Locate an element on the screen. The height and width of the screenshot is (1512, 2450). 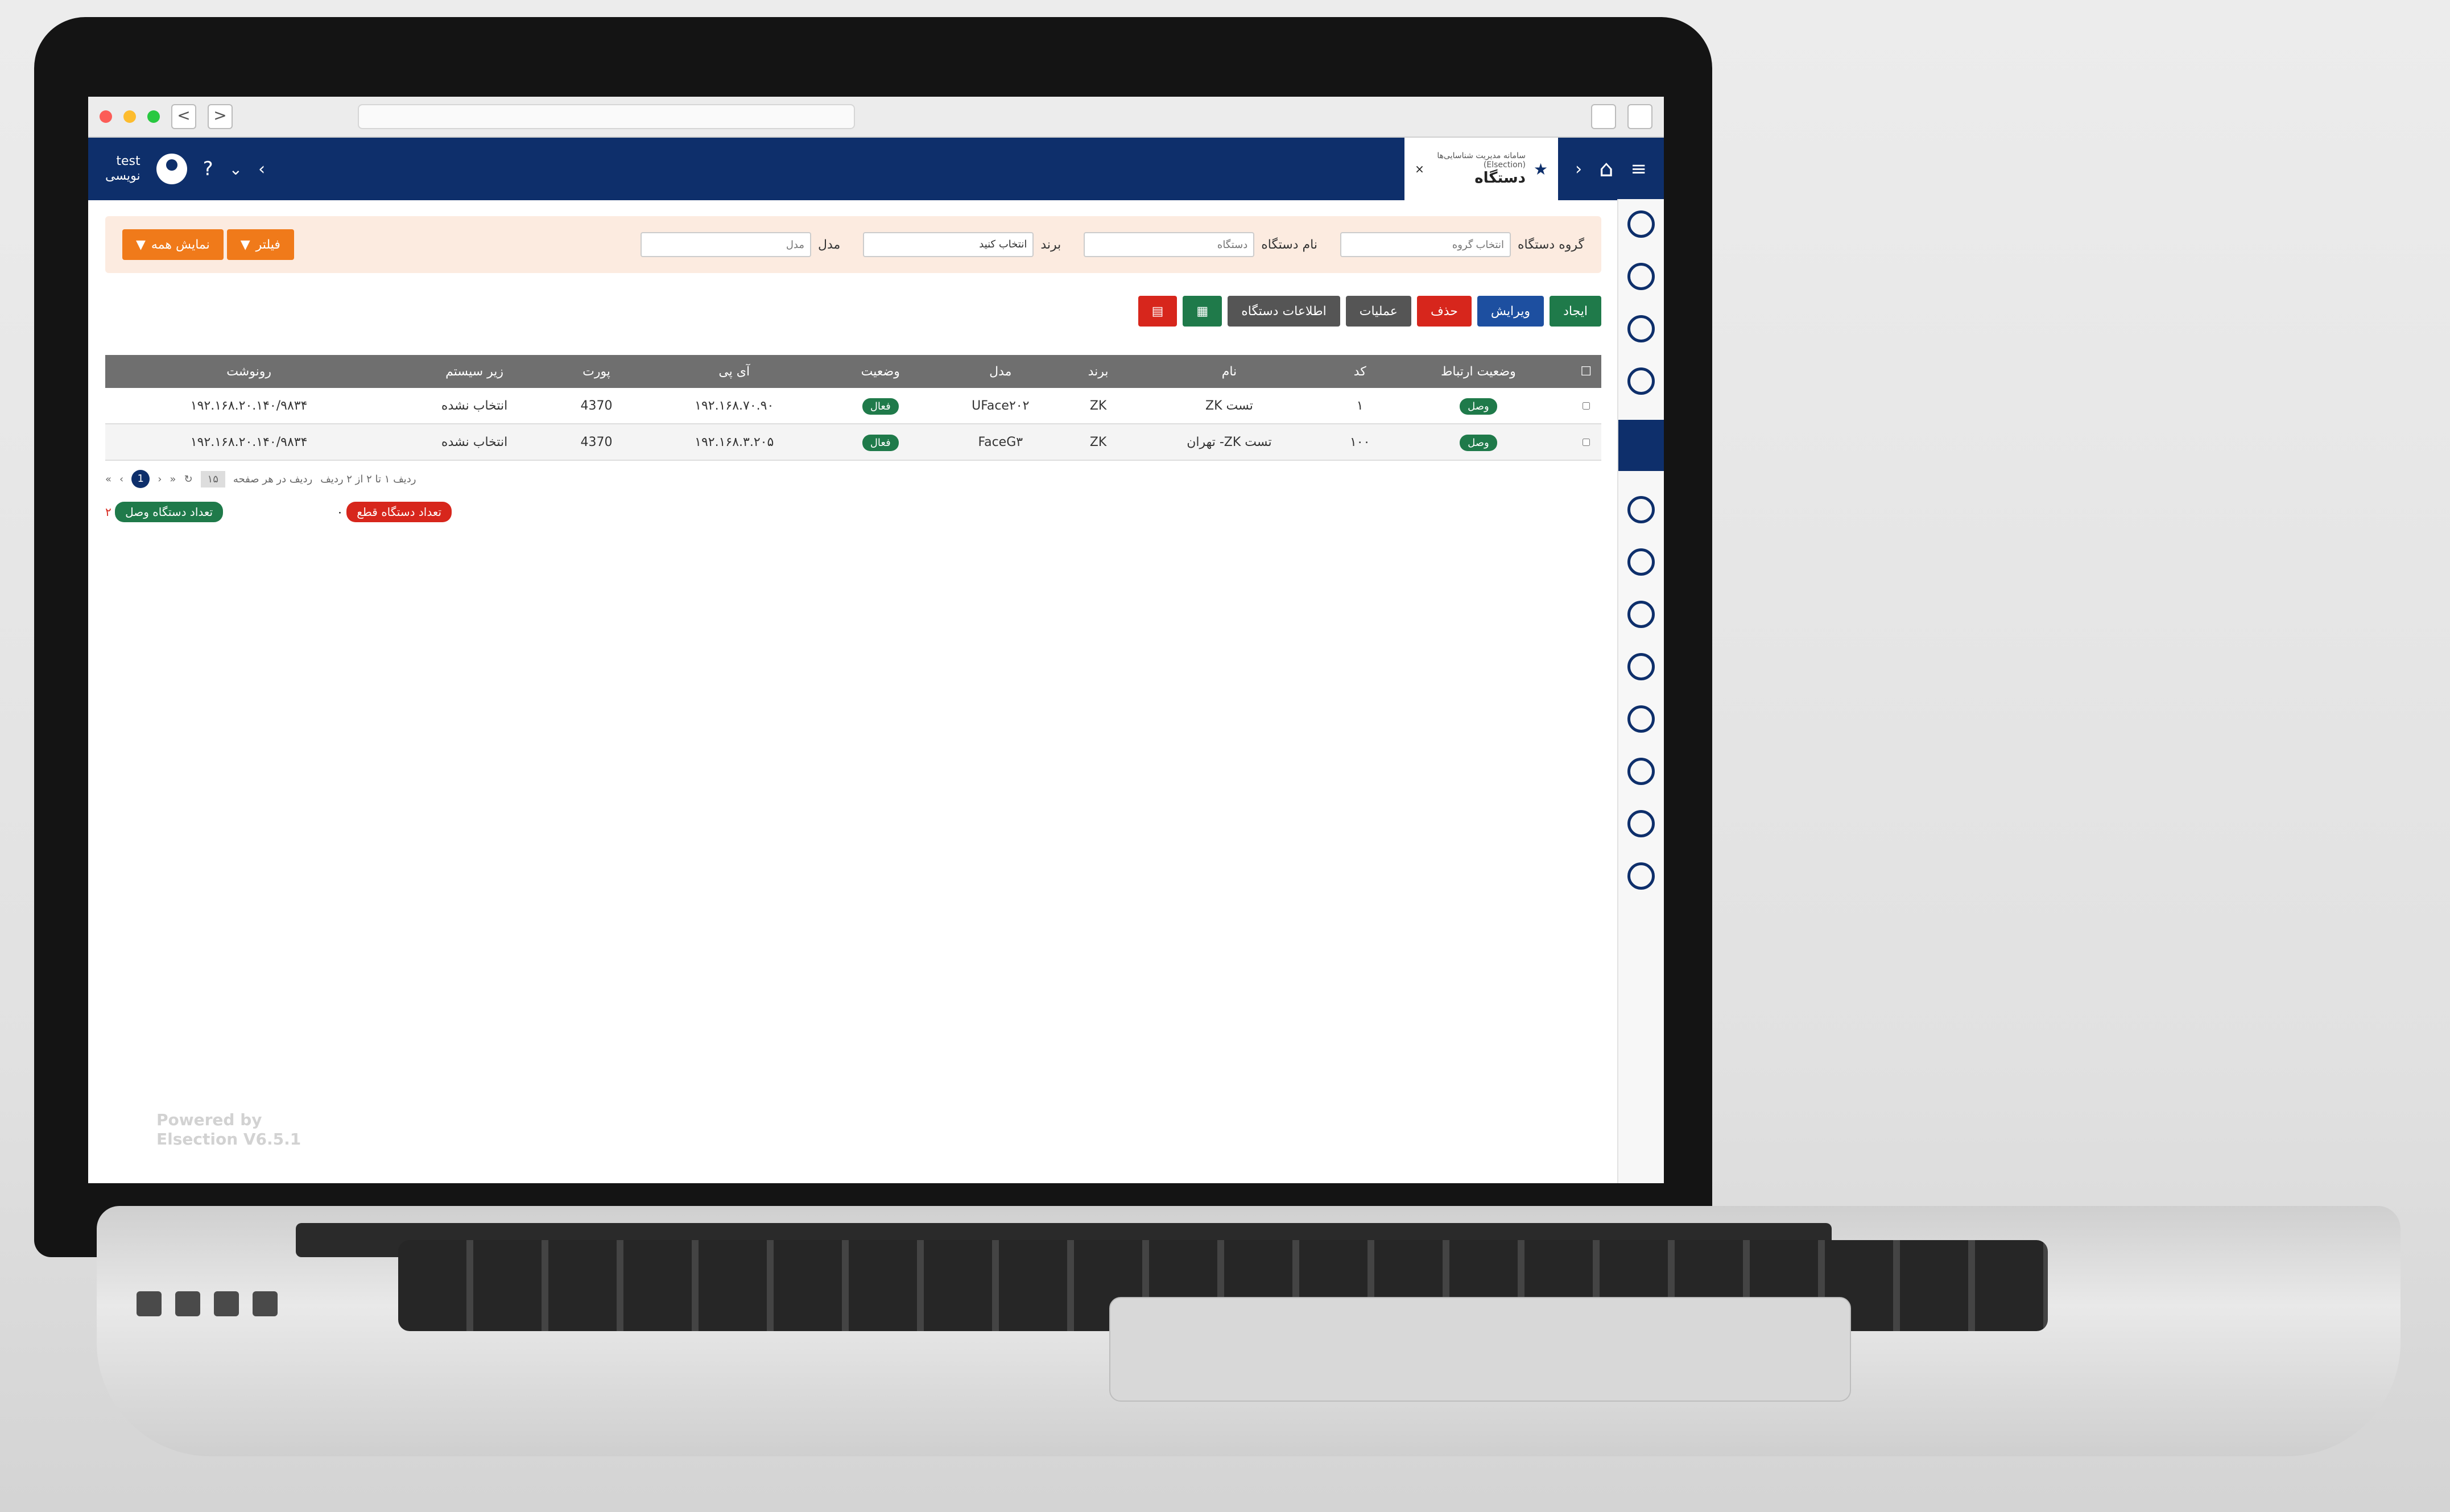
search-icon is located at coordinates (1641, 224).